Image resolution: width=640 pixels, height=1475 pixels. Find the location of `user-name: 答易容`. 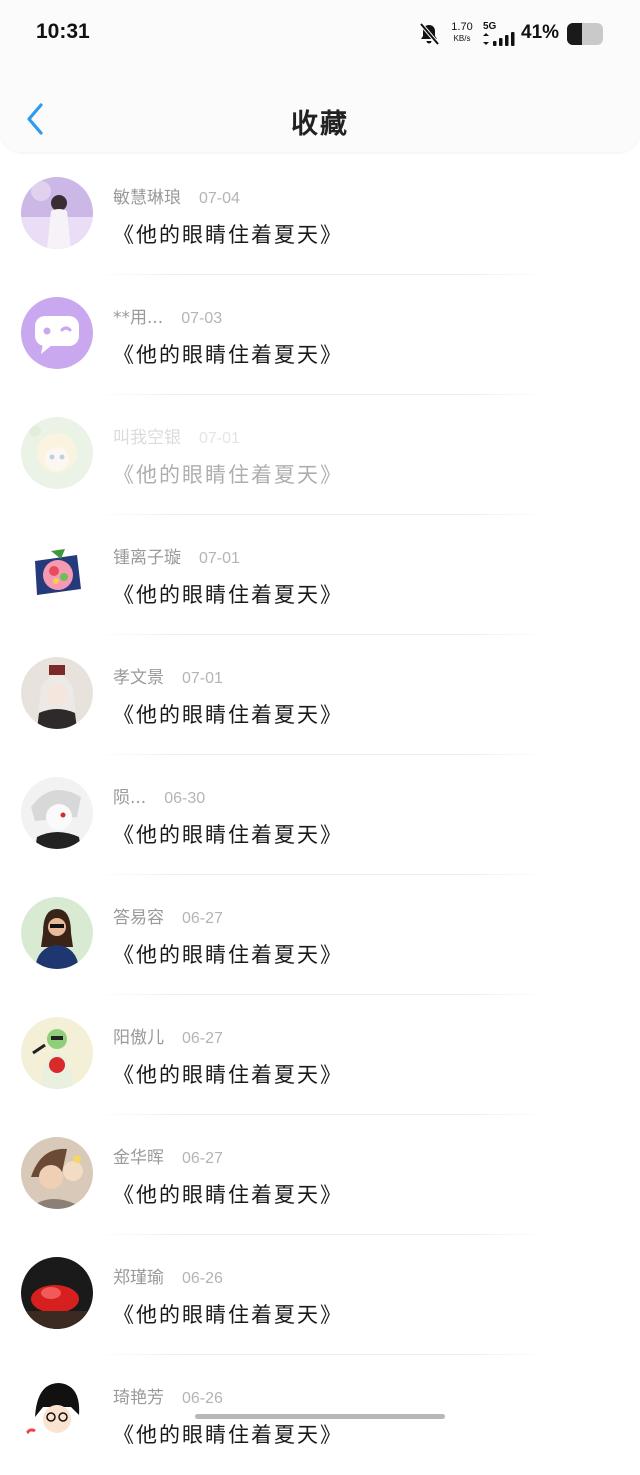

user-name: 答易容 is located at coordinates (138, 918).